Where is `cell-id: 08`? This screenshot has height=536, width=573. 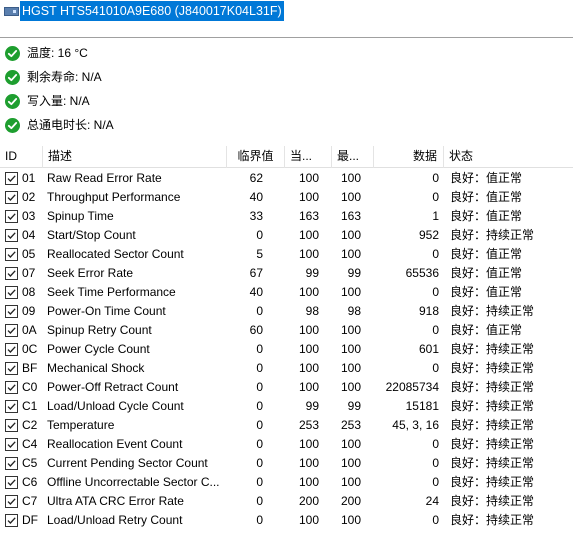
cell-id: 08 is located at coordinates (29, 292).